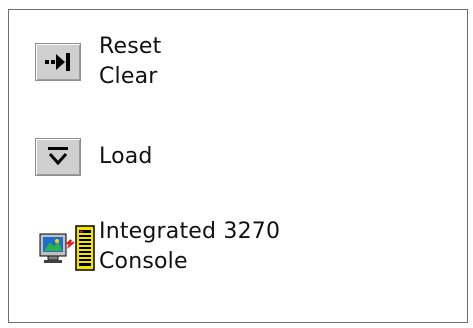 The image size is (473, 328). Describe the element at coordinates (130, 46) in the screenshot. I see `reset-clear-label-line1: Reset` at that location.